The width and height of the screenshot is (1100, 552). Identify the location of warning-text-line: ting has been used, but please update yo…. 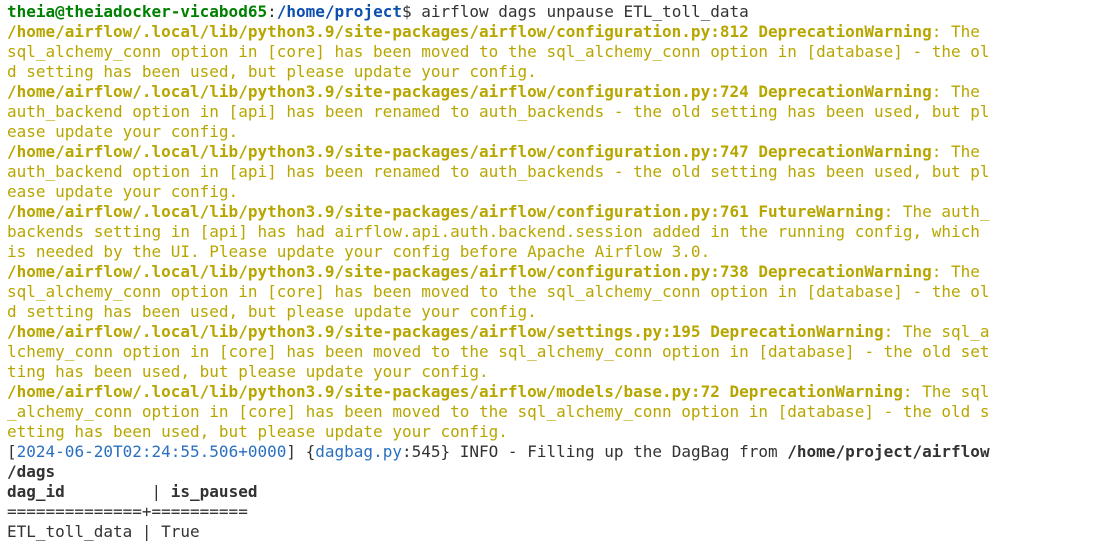
(248, 371).